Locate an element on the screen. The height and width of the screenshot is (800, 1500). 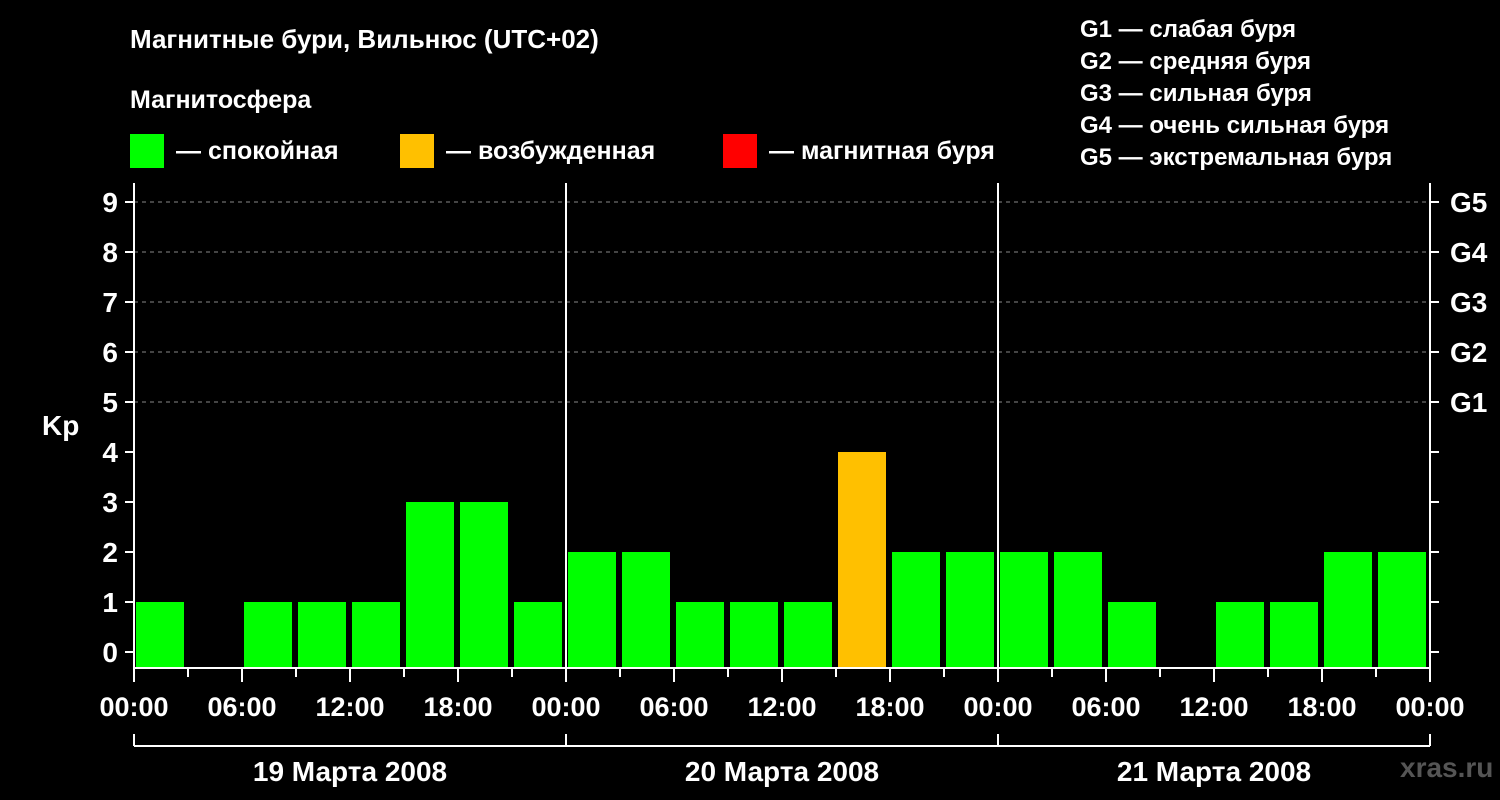
x-tick-label-8: 00:00 is located at coordinates (997, 707).